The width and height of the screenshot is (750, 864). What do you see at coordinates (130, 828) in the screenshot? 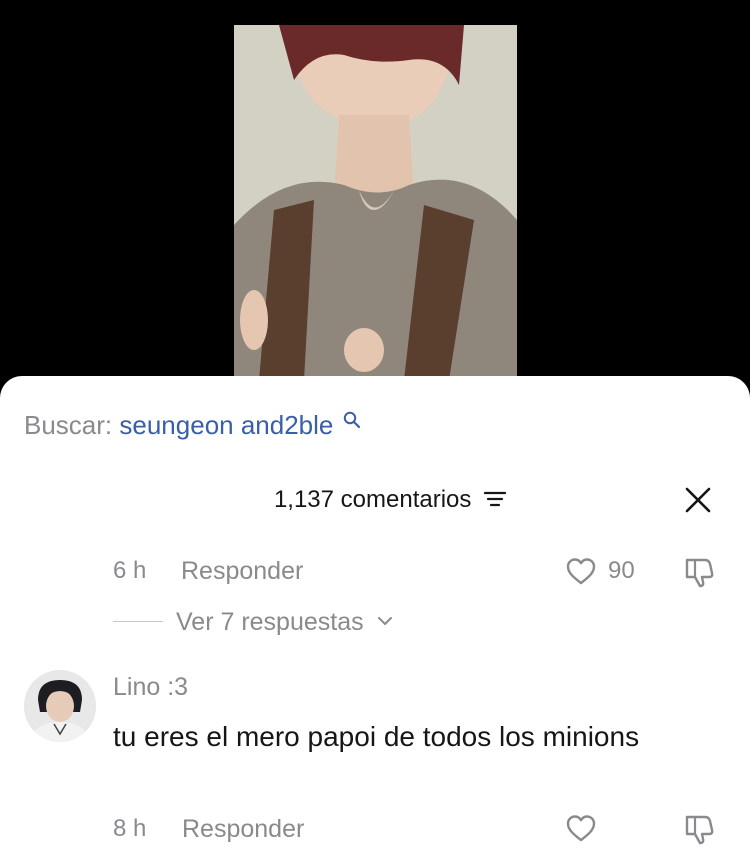
I see `comment-time: 8 h` at bounding box center [130, 828].